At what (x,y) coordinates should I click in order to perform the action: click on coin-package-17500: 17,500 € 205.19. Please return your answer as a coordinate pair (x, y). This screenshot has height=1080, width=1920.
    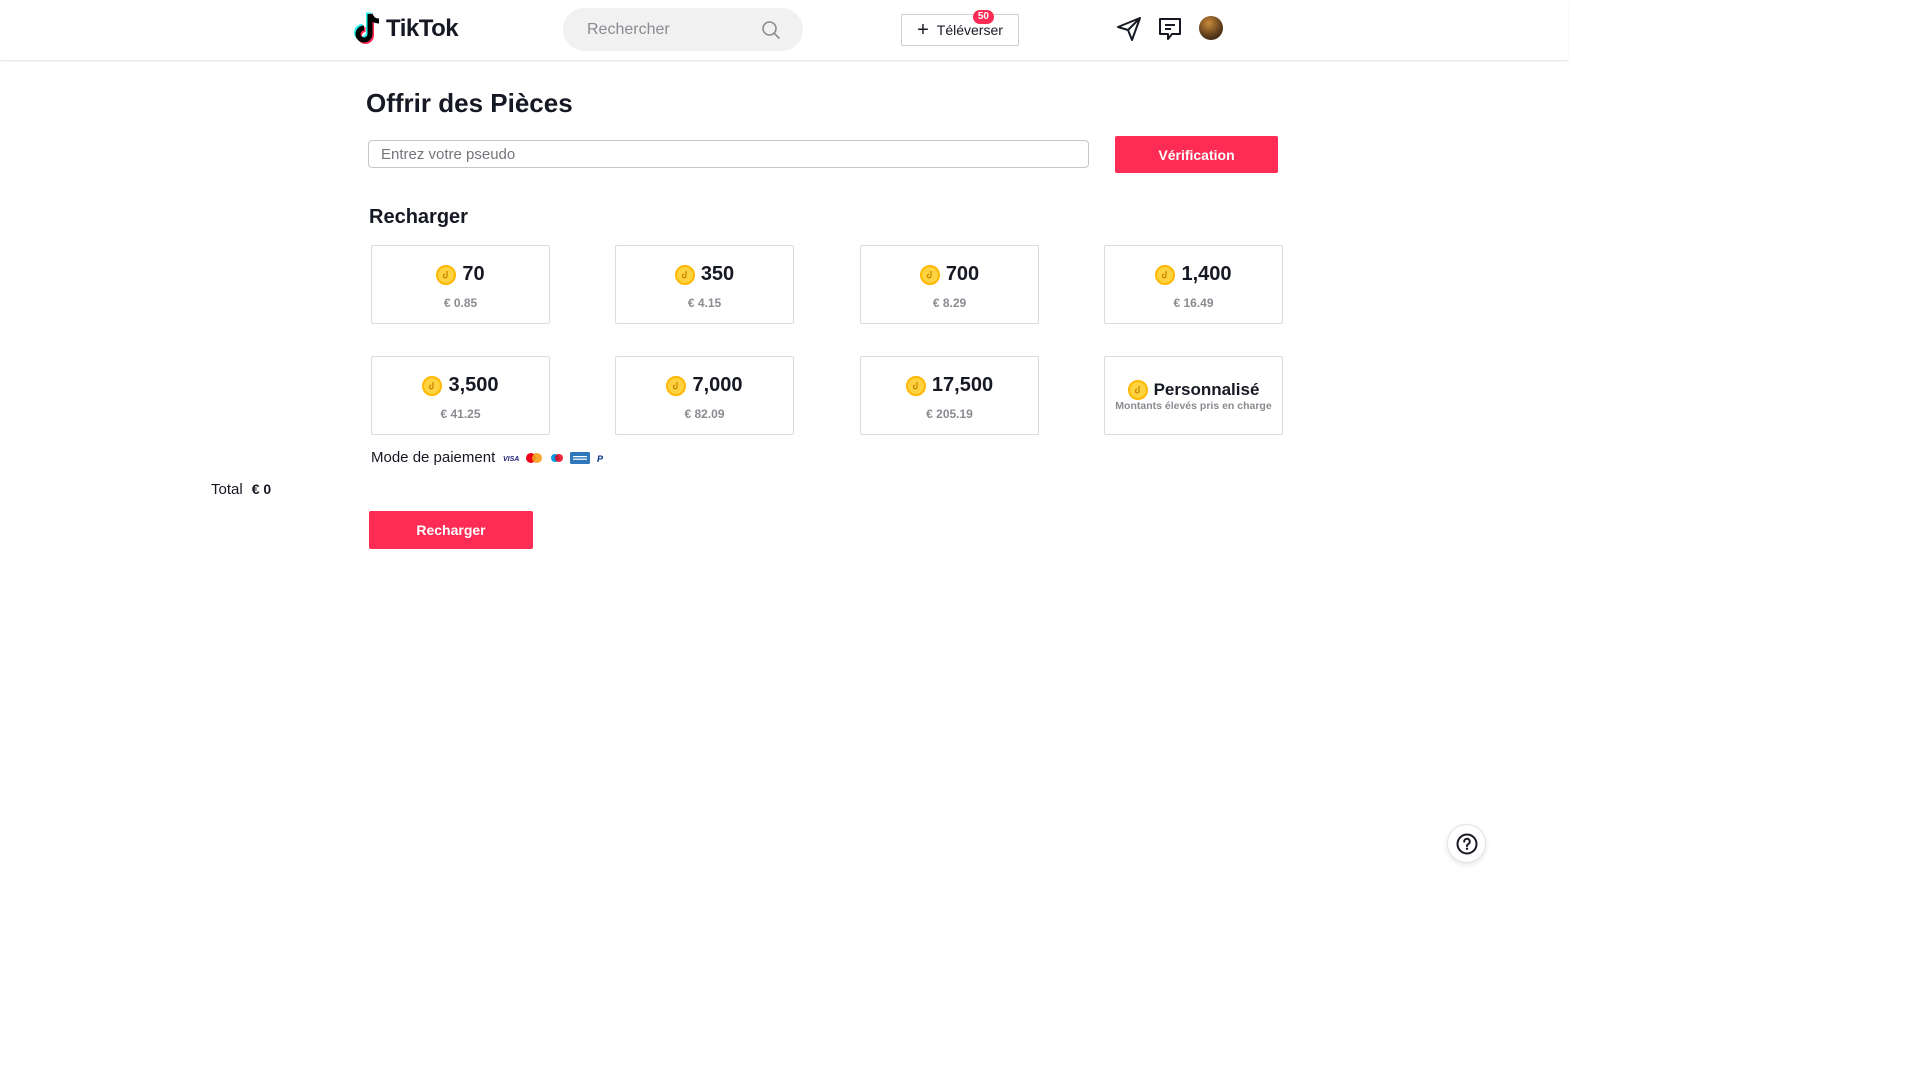
    Looking at the image, I should click on (949, 395).